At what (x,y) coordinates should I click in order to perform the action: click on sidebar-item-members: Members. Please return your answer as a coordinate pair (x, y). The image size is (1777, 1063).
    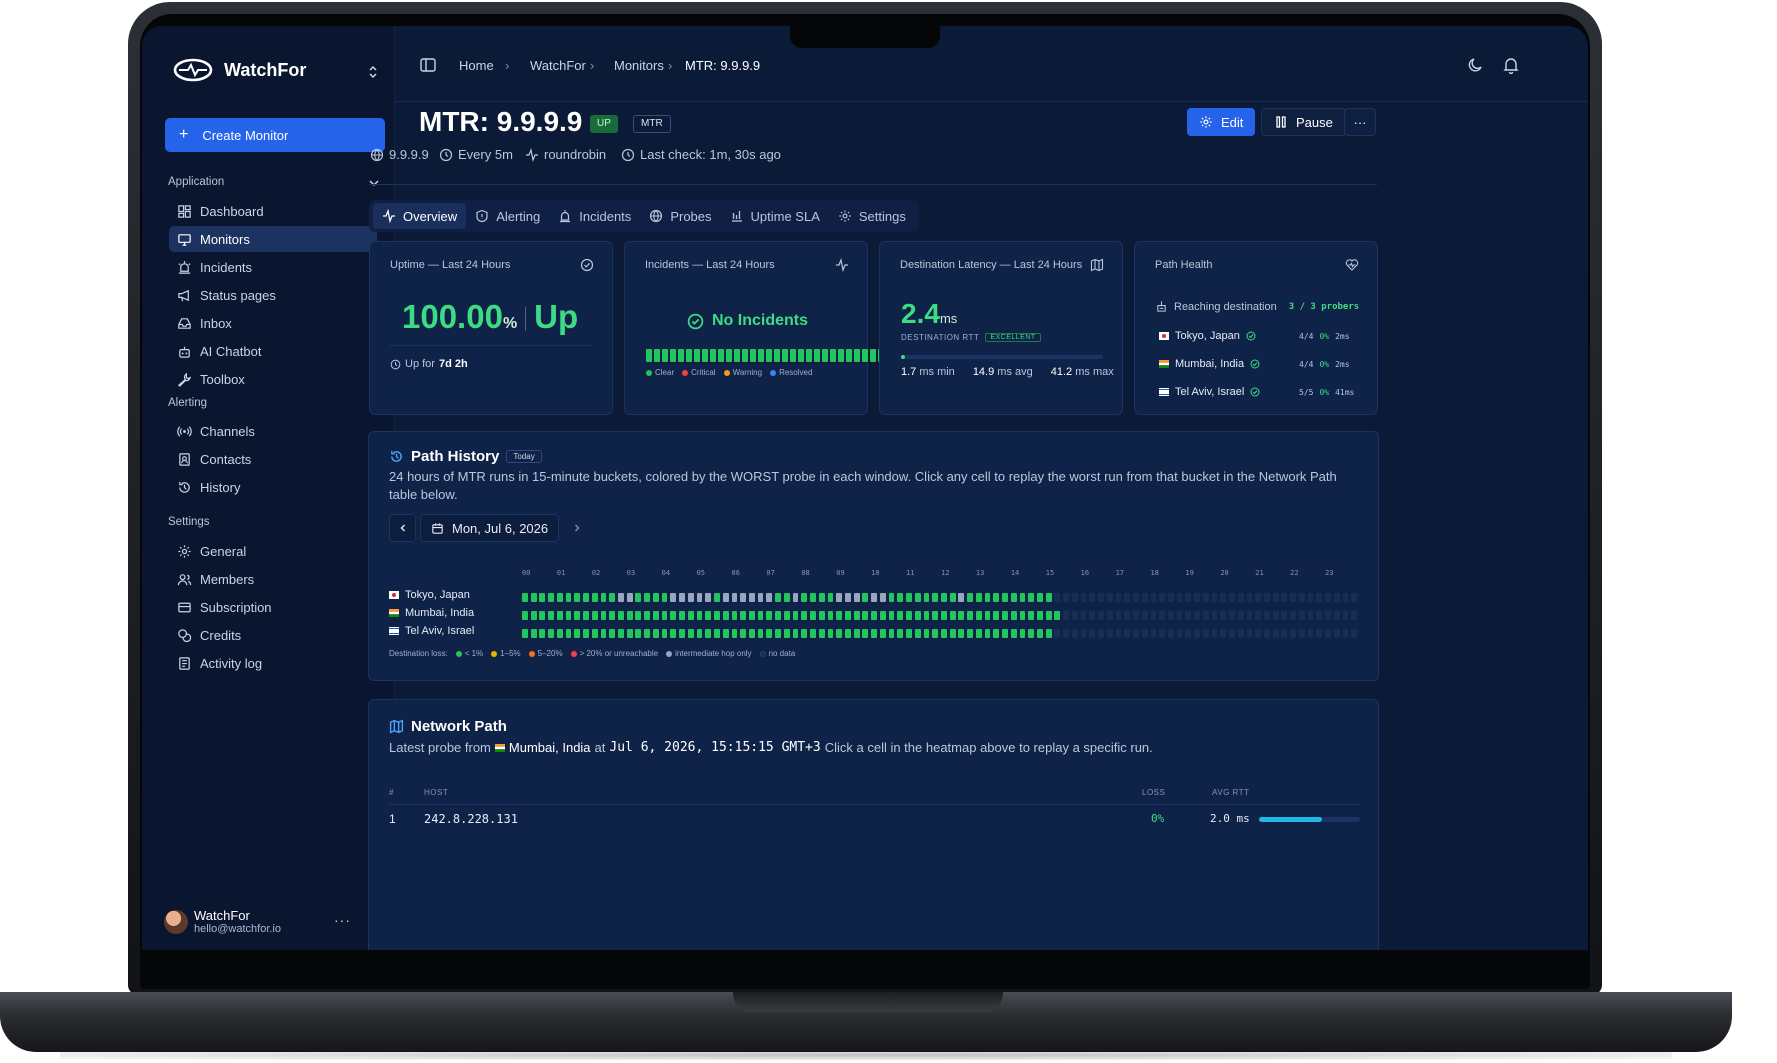
    Looking at the image, I should click on (273, 579).